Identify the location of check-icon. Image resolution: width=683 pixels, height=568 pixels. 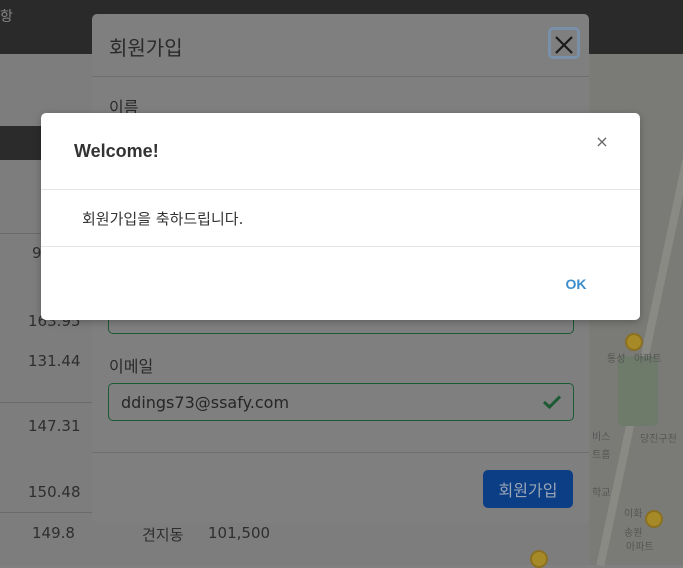
(552, 402).